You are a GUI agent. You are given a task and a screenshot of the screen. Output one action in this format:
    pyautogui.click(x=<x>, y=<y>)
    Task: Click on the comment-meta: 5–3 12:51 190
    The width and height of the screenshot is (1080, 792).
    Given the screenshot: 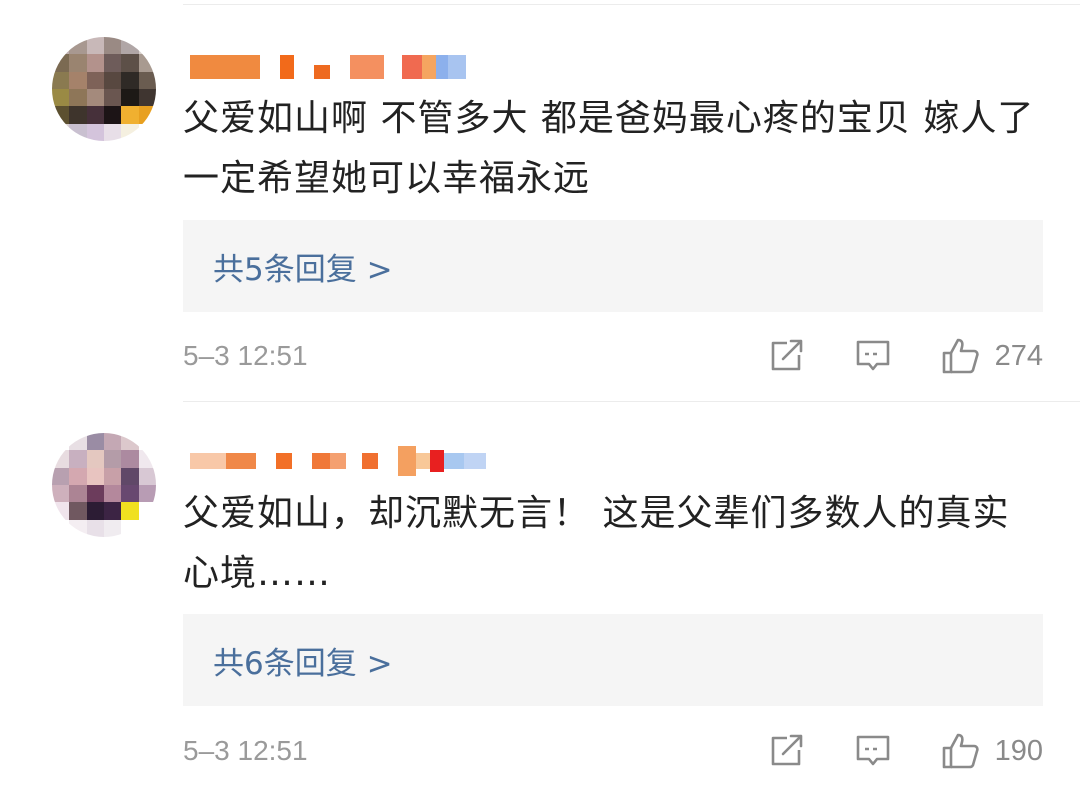 What is the action you would take?
    pyautogui.click(x=613, y=751)
    